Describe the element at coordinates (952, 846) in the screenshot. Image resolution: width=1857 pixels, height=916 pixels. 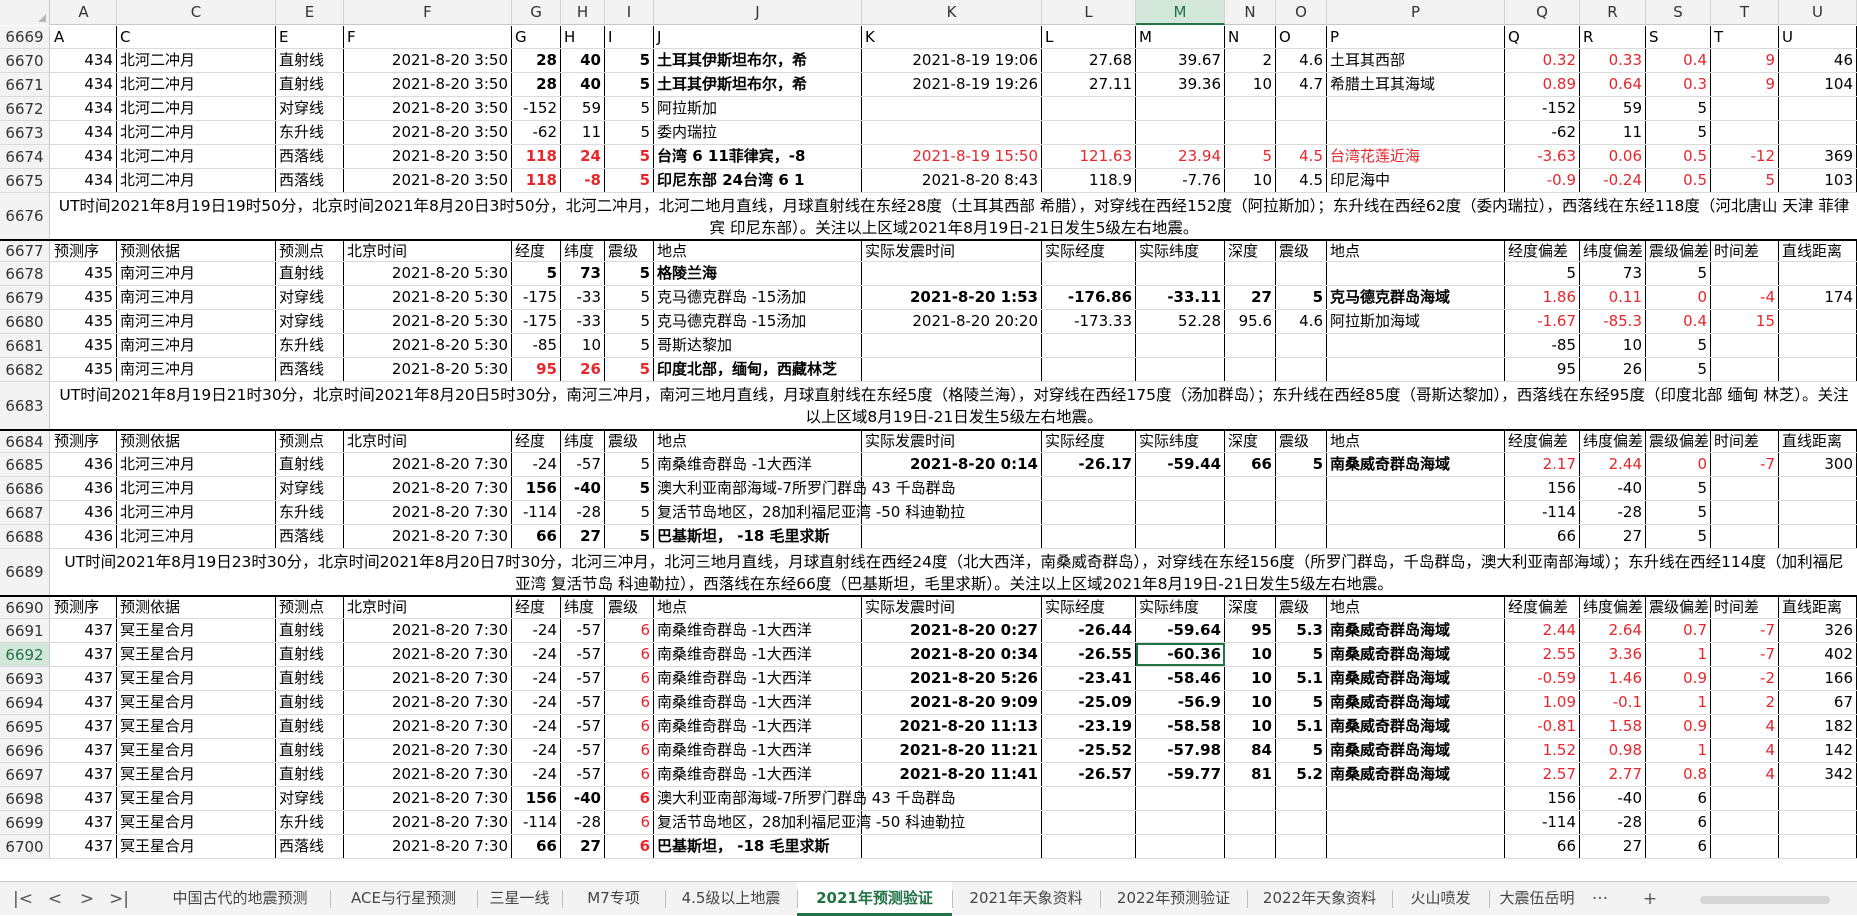
I see `cell-K6700` at that location.